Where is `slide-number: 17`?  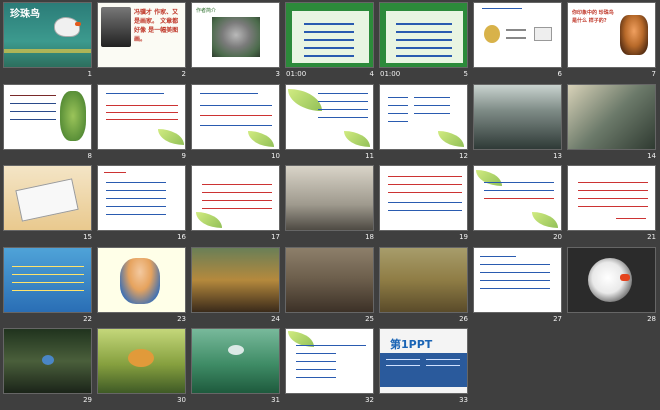
slide-number: 17 is located at coordinates (275, 237).